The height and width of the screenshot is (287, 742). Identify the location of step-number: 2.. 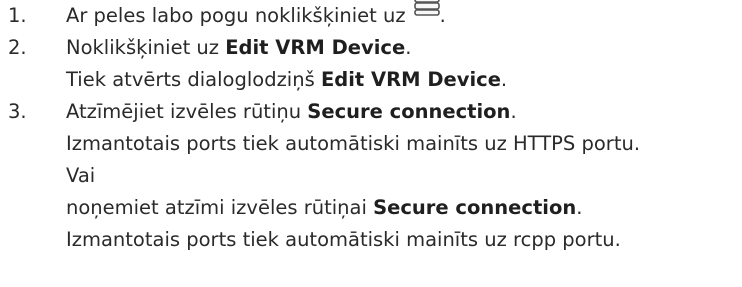
(17, 47).